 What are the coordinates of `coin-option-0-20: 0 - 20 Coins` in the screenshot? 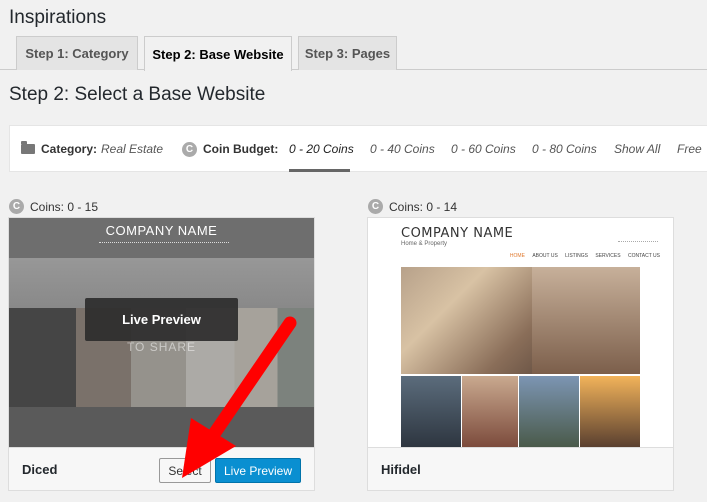 It's located at (321, 149).